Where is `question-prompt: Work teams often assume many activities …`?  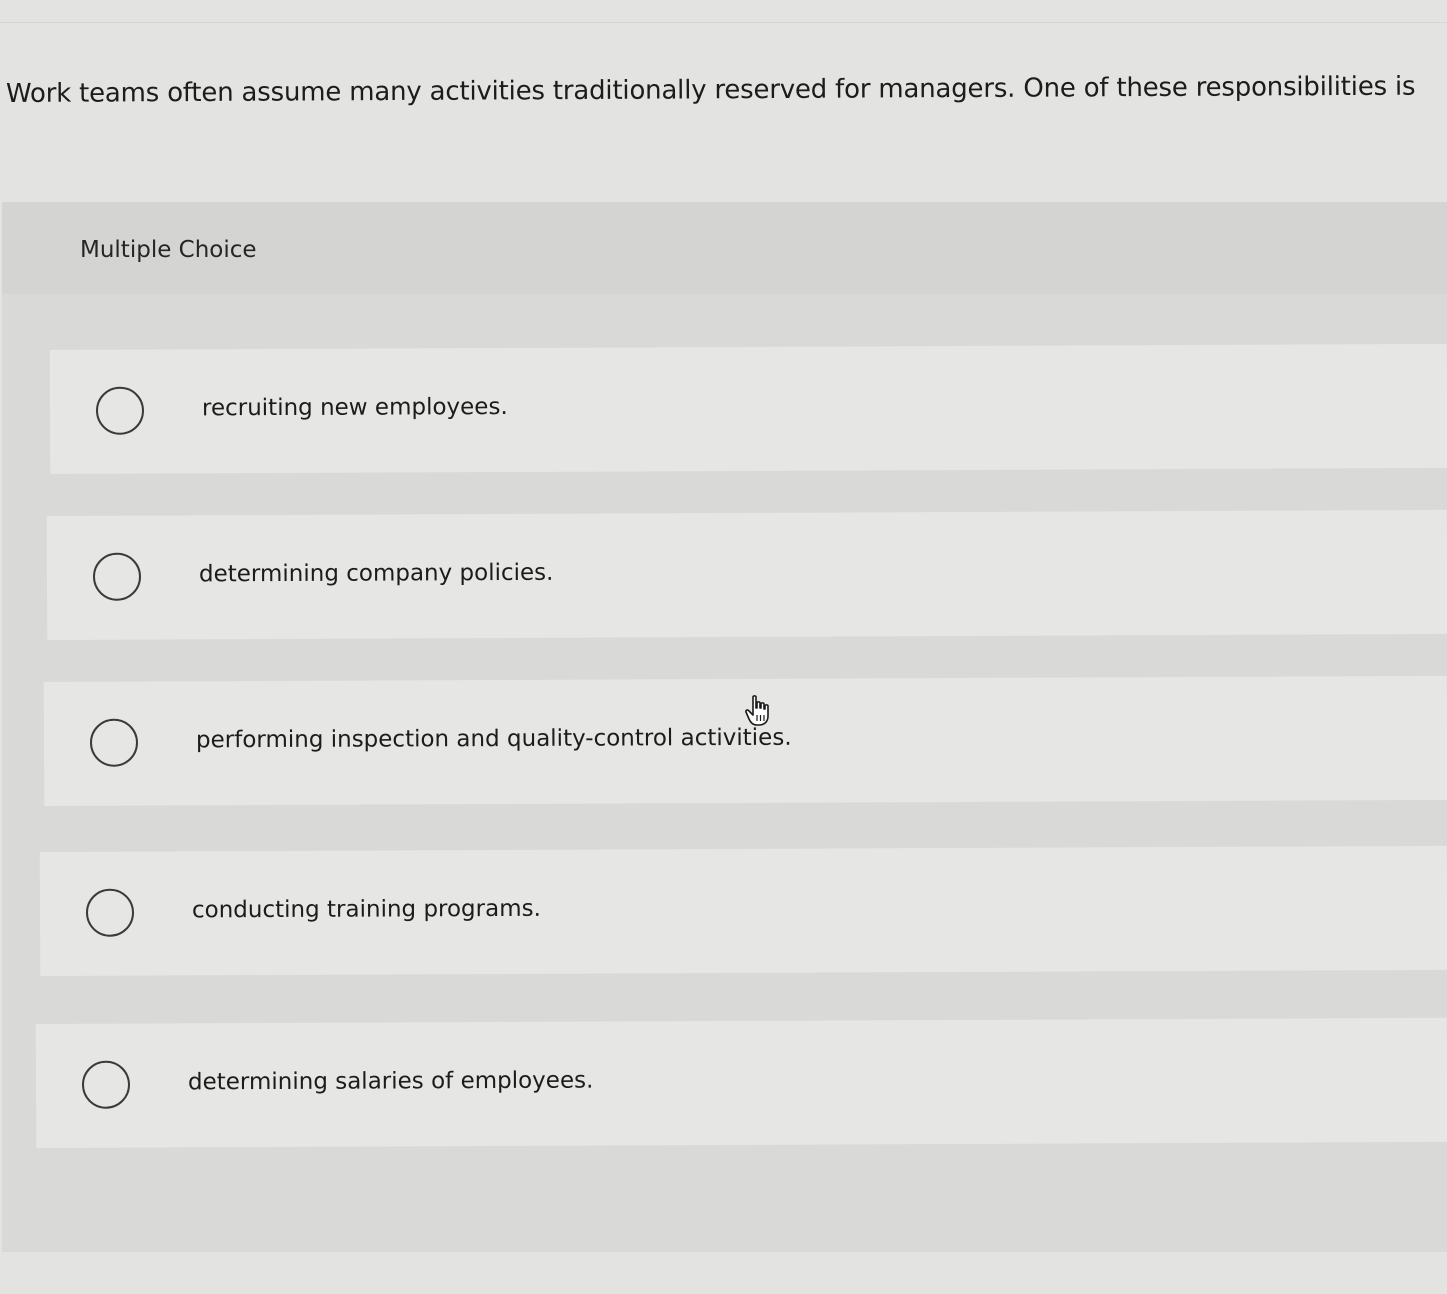
question-prompt: Work teams often assume many activities … is located at coordinates (710, 90).